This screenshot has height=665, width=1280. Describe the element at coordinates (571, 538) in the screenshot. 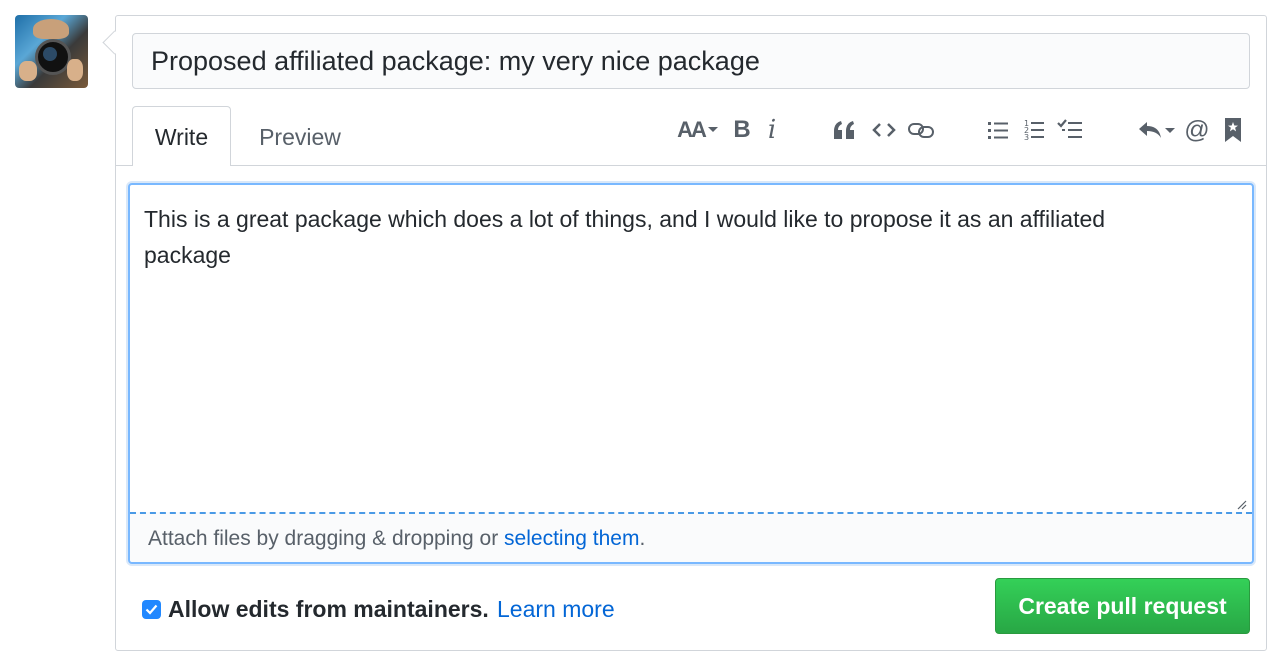

I see `select-files-link: selecting them` at that location.